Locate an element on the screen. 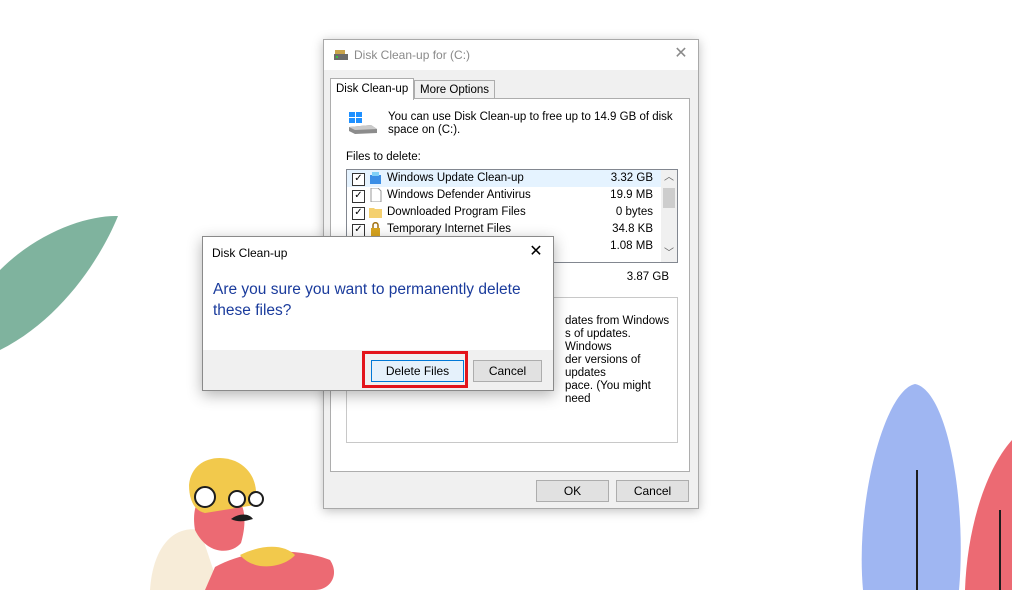  file-size: 0 bytes is located at coordinates (634, 212).